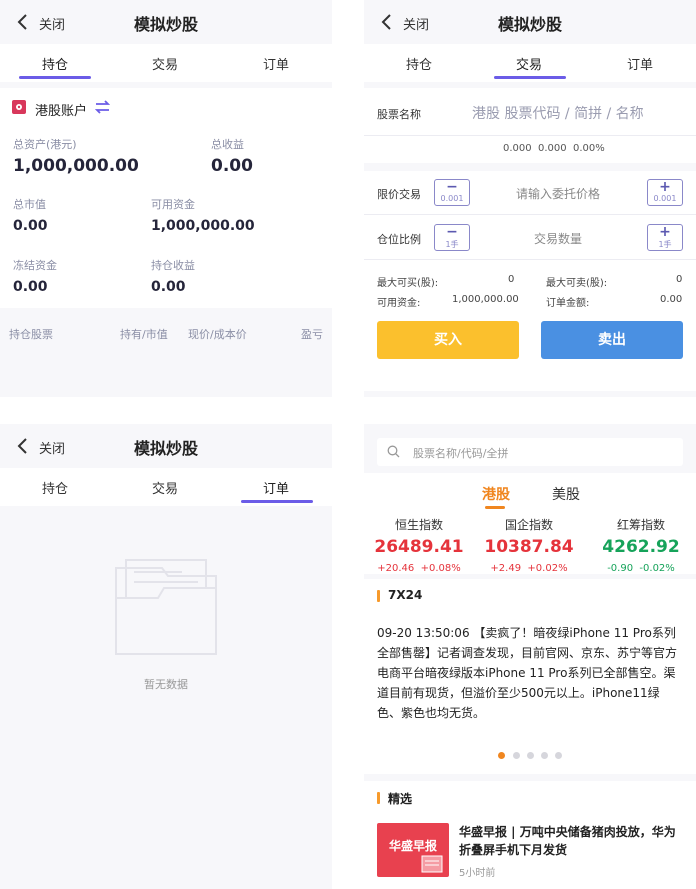 The height and width of the screenshot is (889, 696). What do you see at coordinates (552, 148) in the screenshot?
I see `quote-change: 0.000` at bounding box center [552, 148].